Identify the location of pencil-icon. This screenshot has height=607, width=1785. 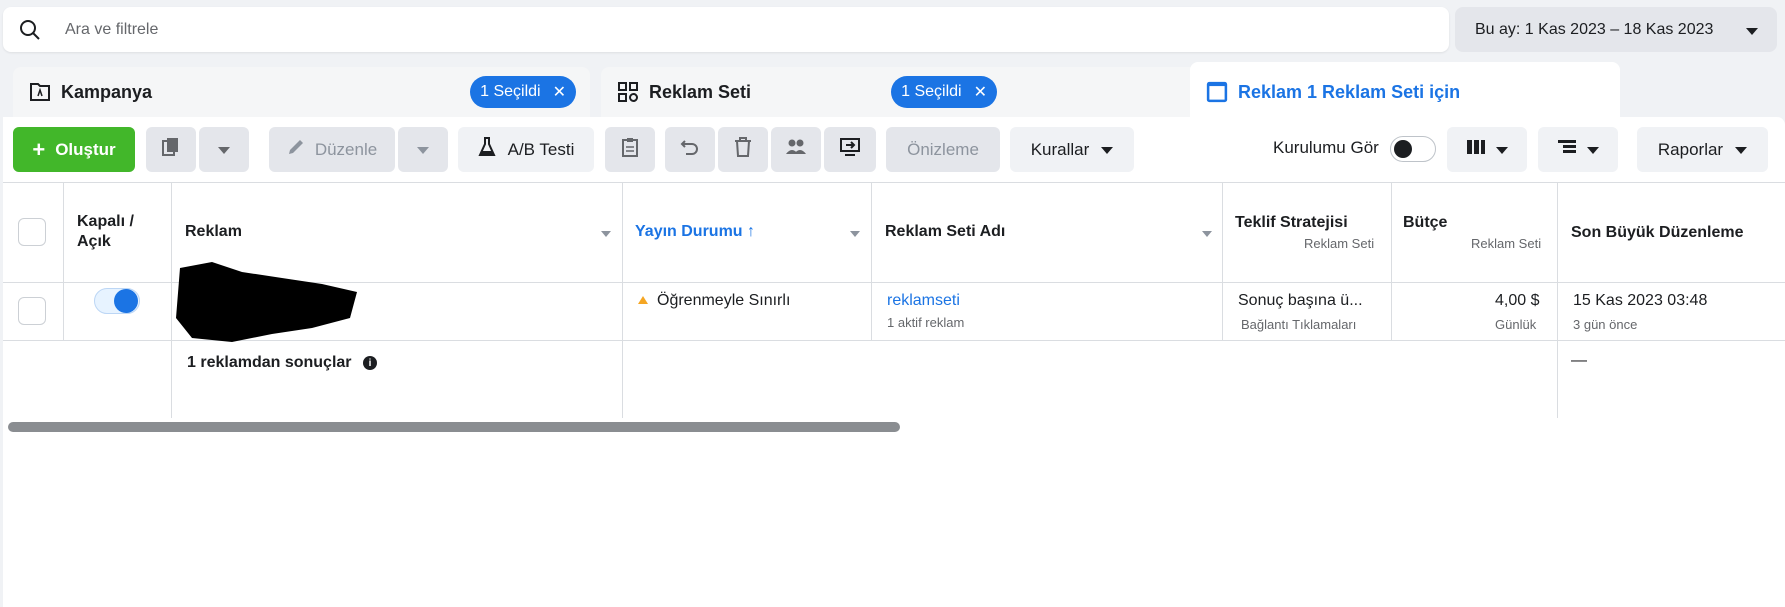
(296, 149).